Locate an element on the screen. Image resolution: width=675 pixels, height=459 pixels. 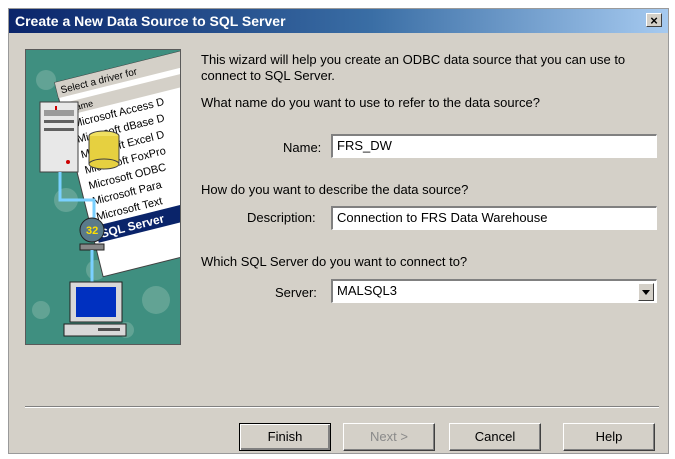
title-bar: Create a New Data Source to SQL Server × is located at coordinates (338, 21).